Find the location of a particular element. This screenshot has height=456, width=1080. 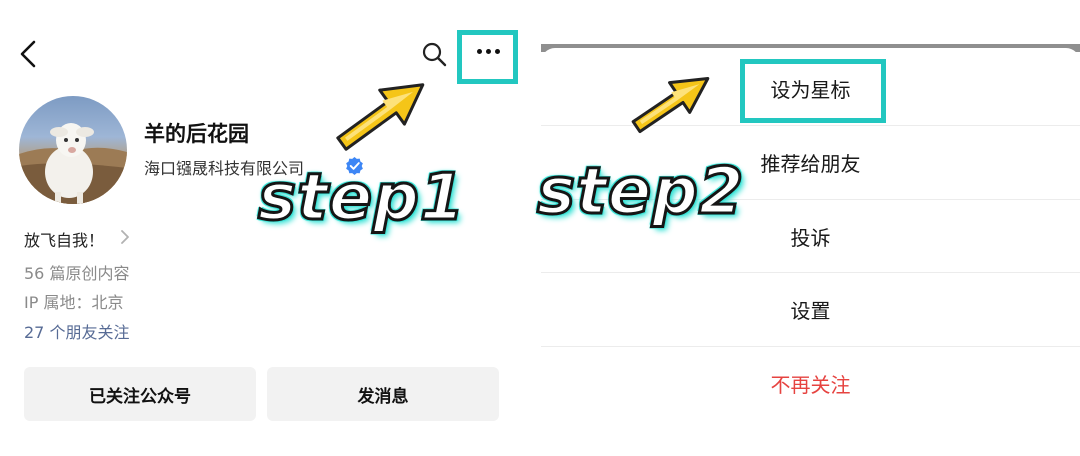

more-options-icon is located at coordinates (489, 53).